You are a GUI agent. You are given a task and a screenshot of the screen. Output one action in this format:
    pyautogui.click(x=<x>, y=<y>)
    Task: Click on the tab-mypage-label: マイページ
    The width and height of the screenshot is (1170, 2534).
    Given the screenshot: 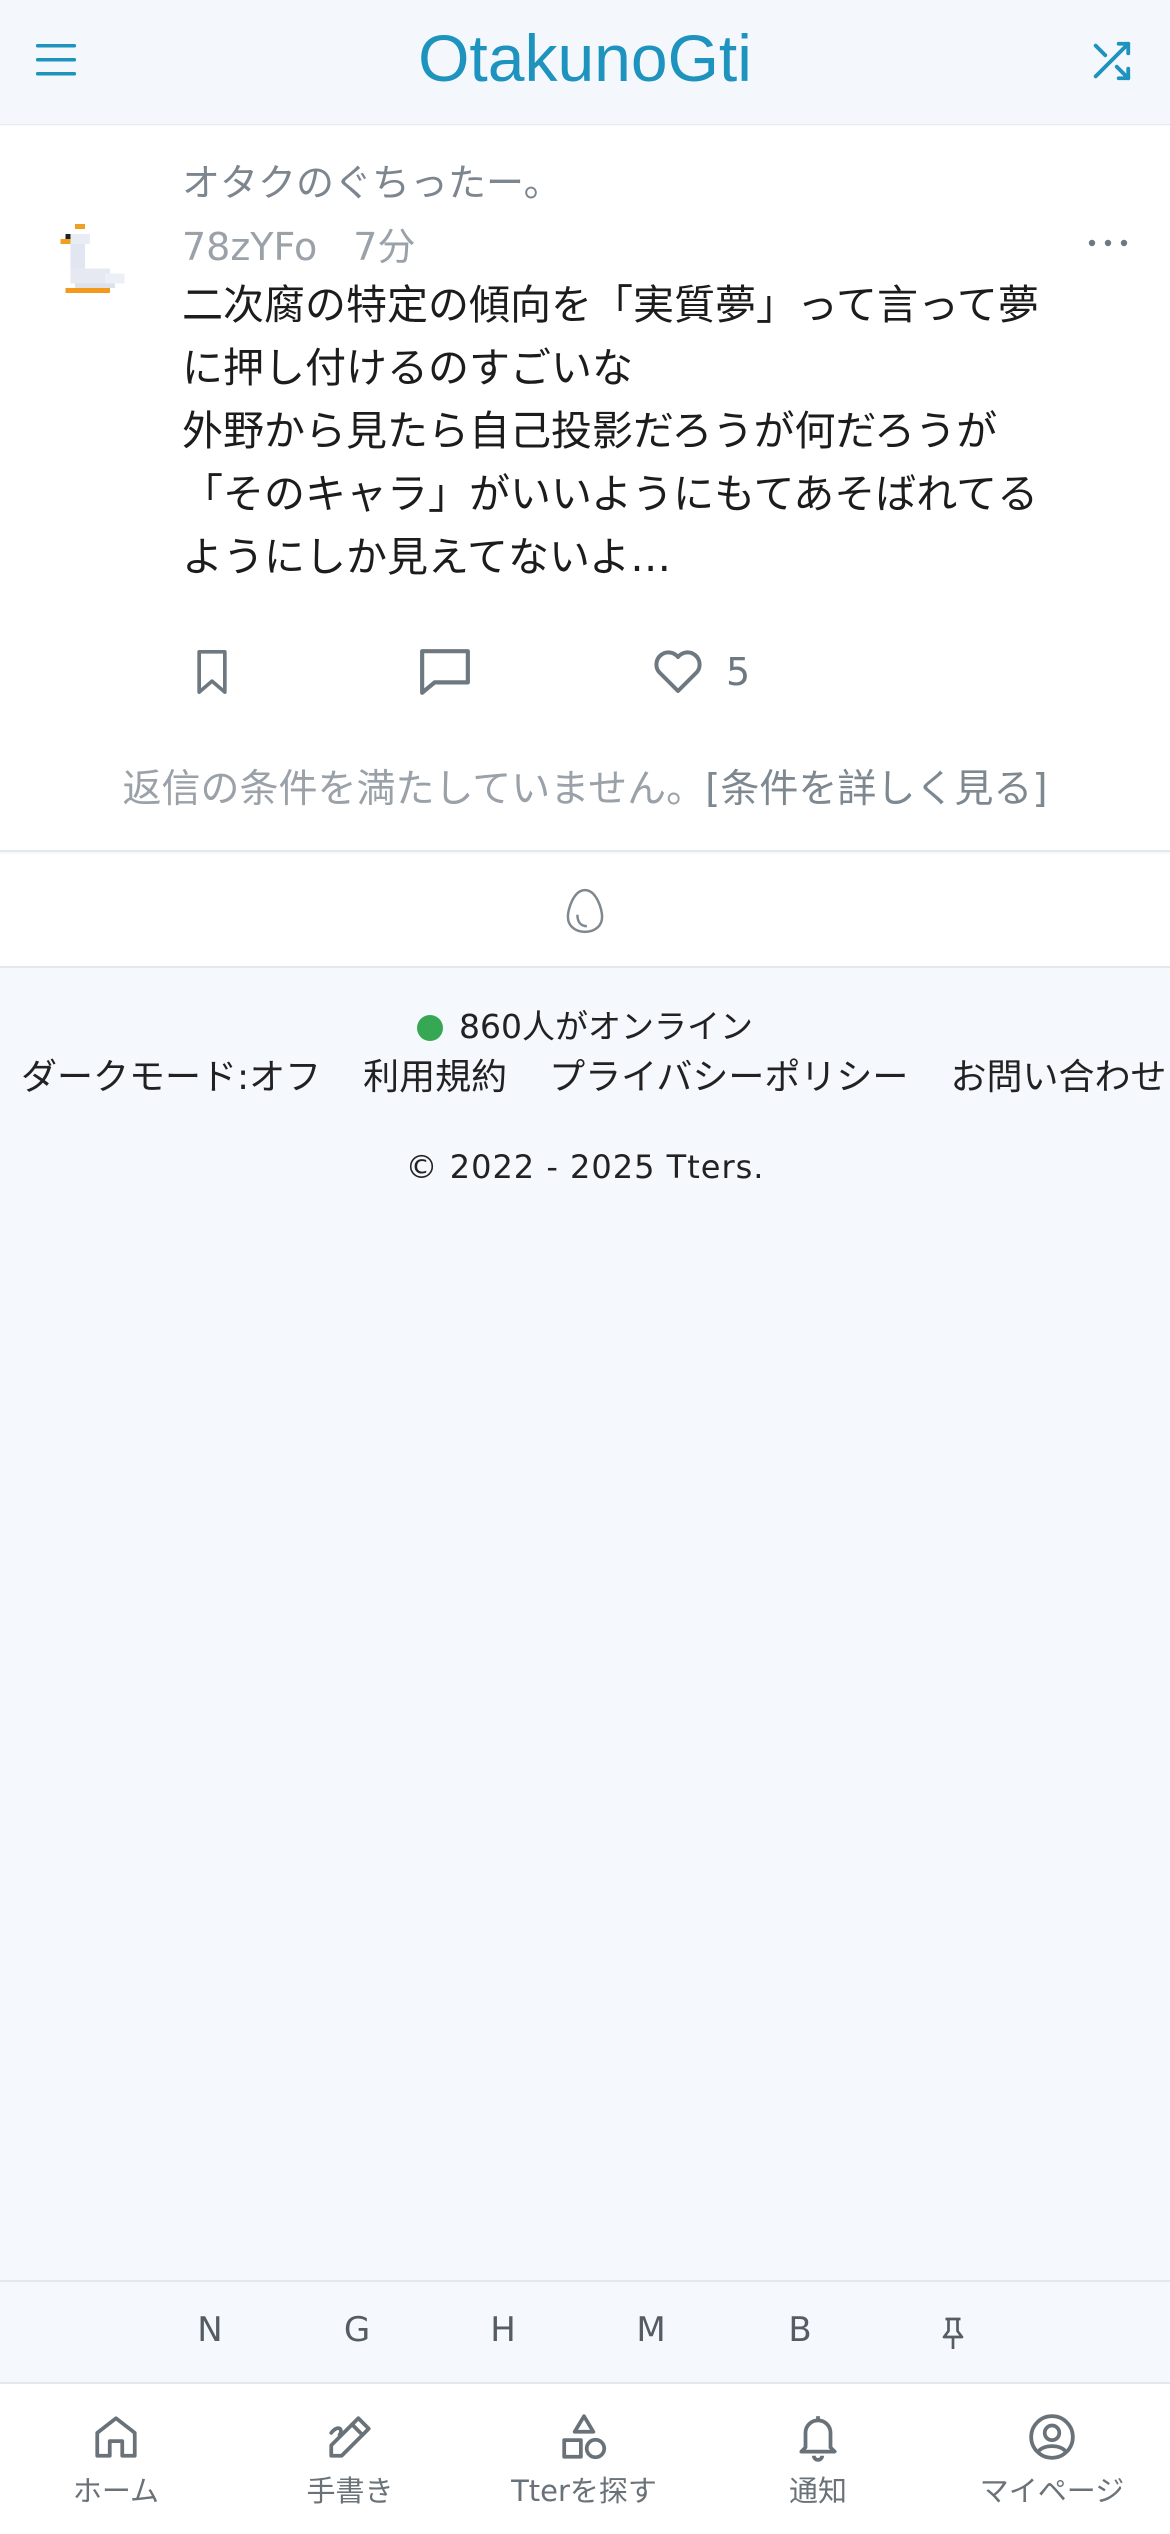 What is the action you would take?
    pyautogui.click(x=1052, y=2491)
    